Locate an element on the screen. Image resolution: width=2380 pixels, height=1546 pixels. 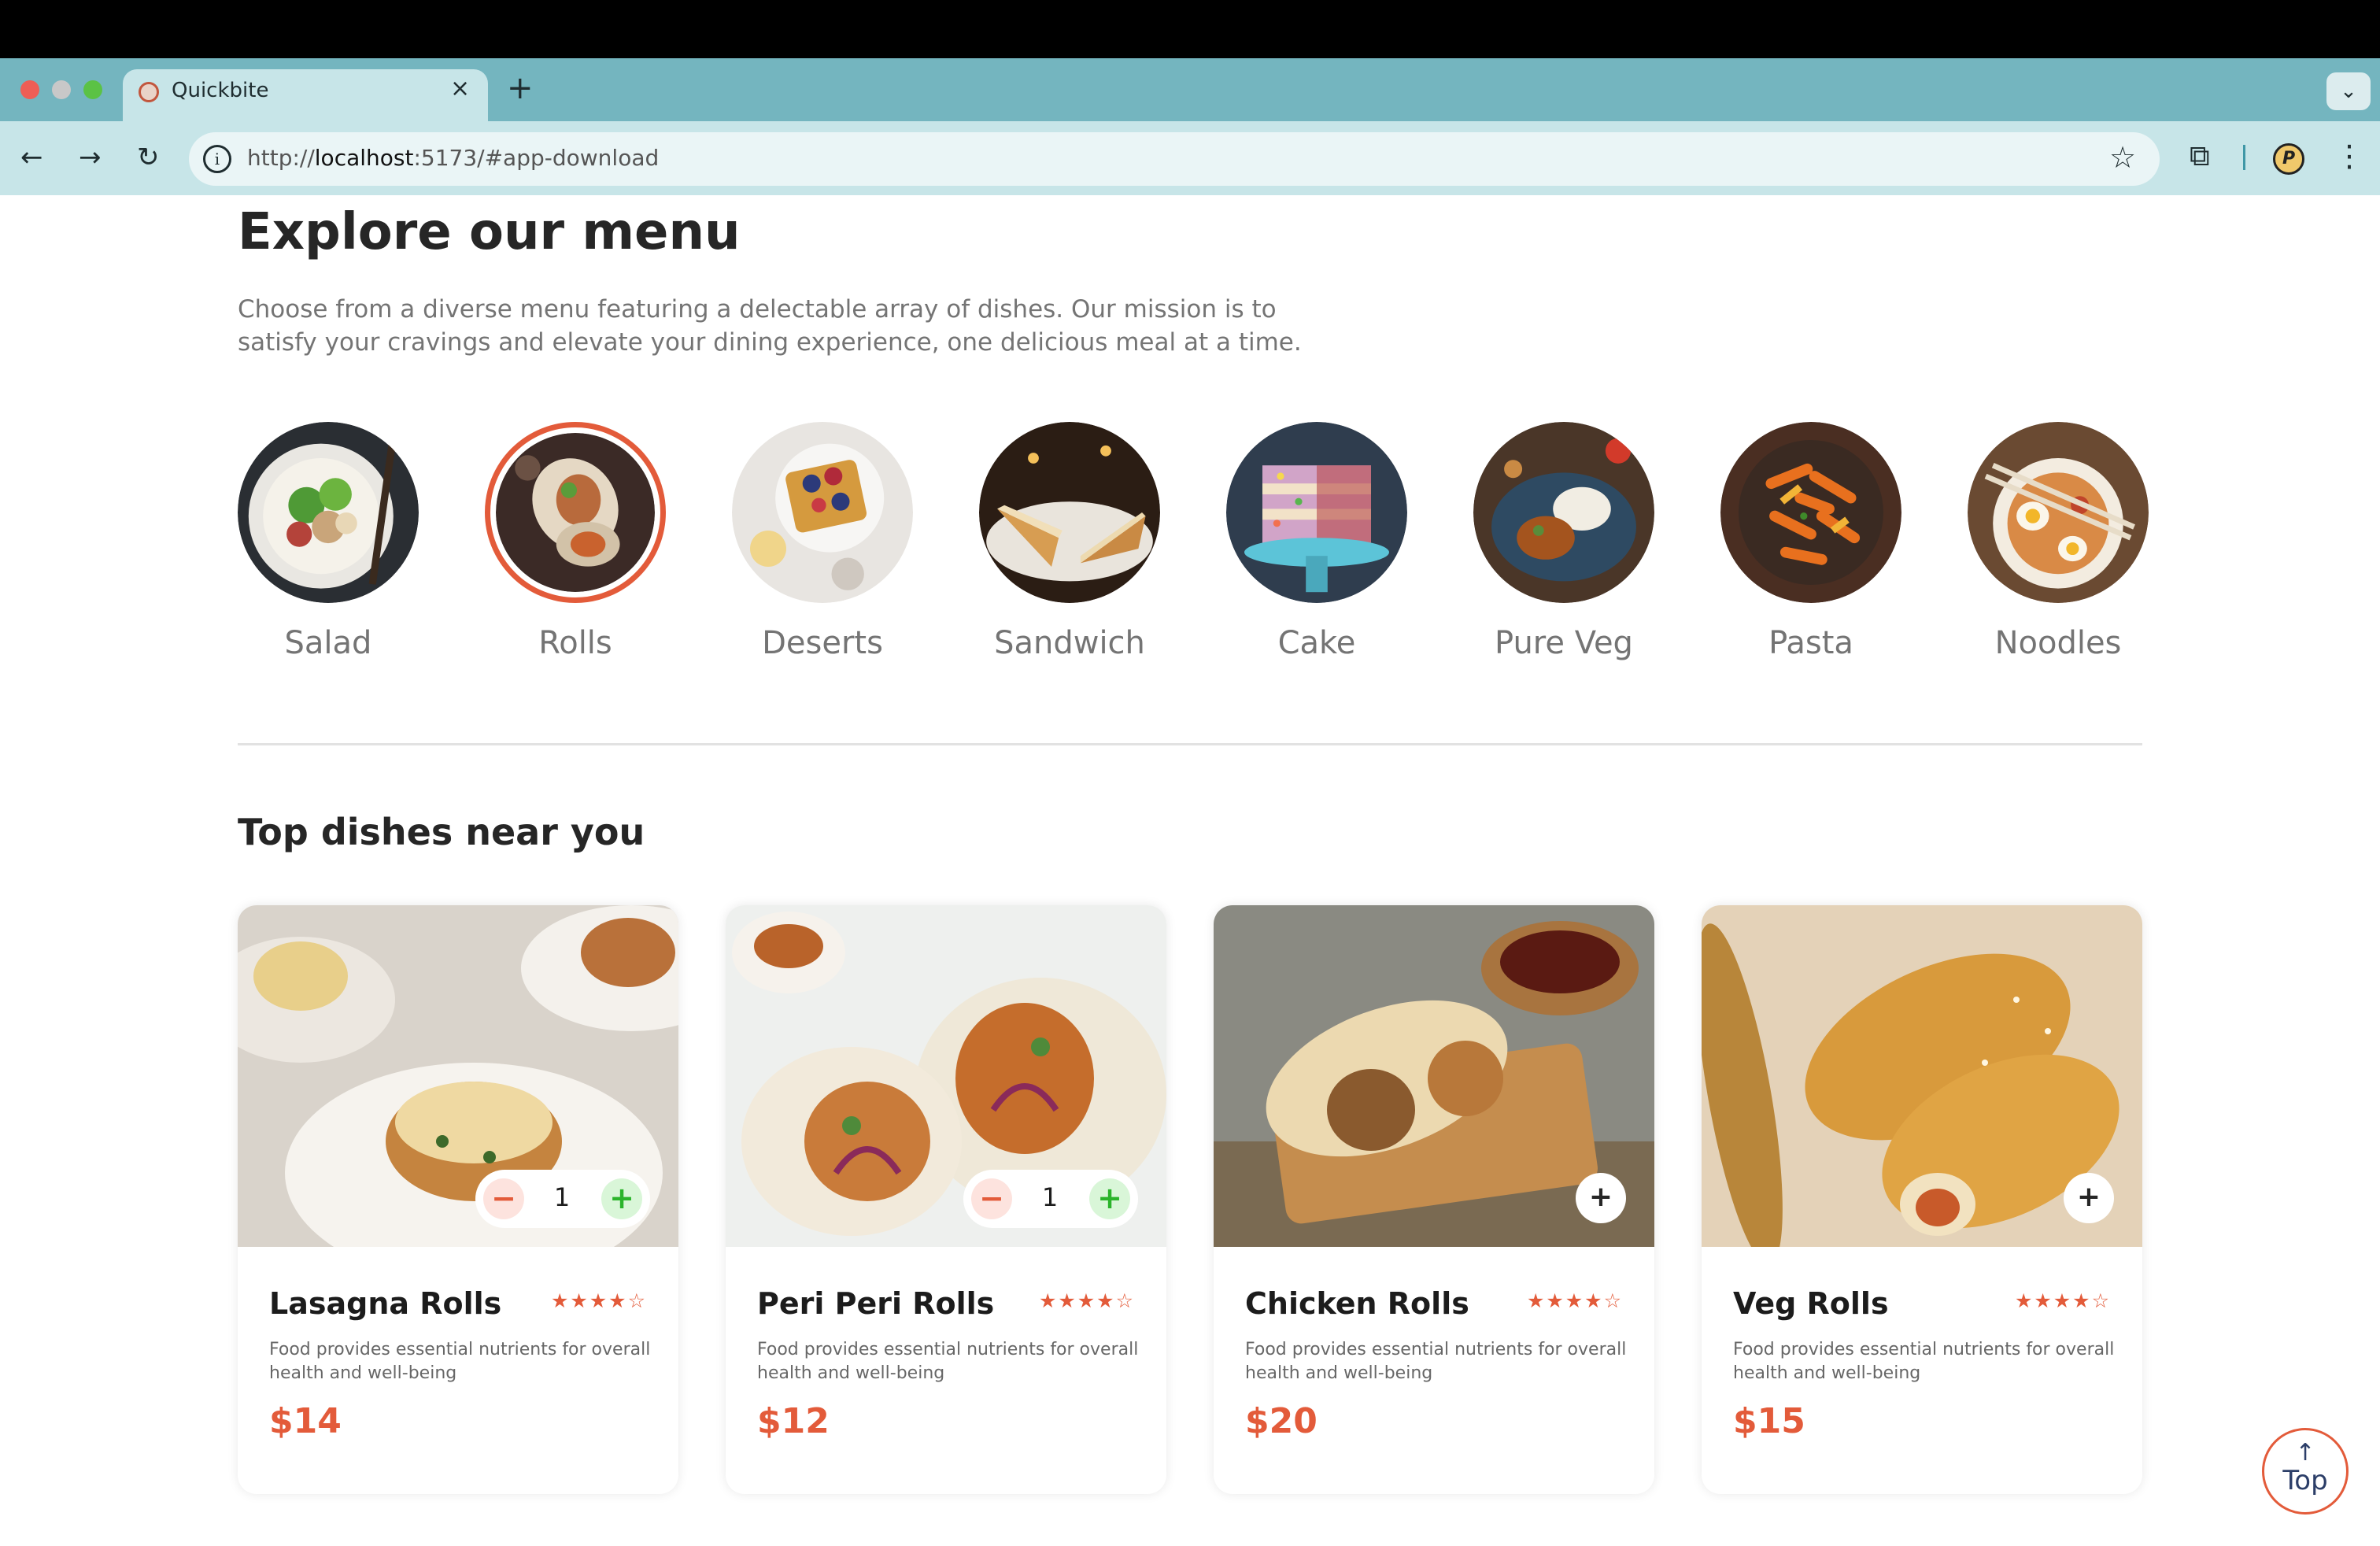
category-label: Deserts is located at coordinates (822, 643).